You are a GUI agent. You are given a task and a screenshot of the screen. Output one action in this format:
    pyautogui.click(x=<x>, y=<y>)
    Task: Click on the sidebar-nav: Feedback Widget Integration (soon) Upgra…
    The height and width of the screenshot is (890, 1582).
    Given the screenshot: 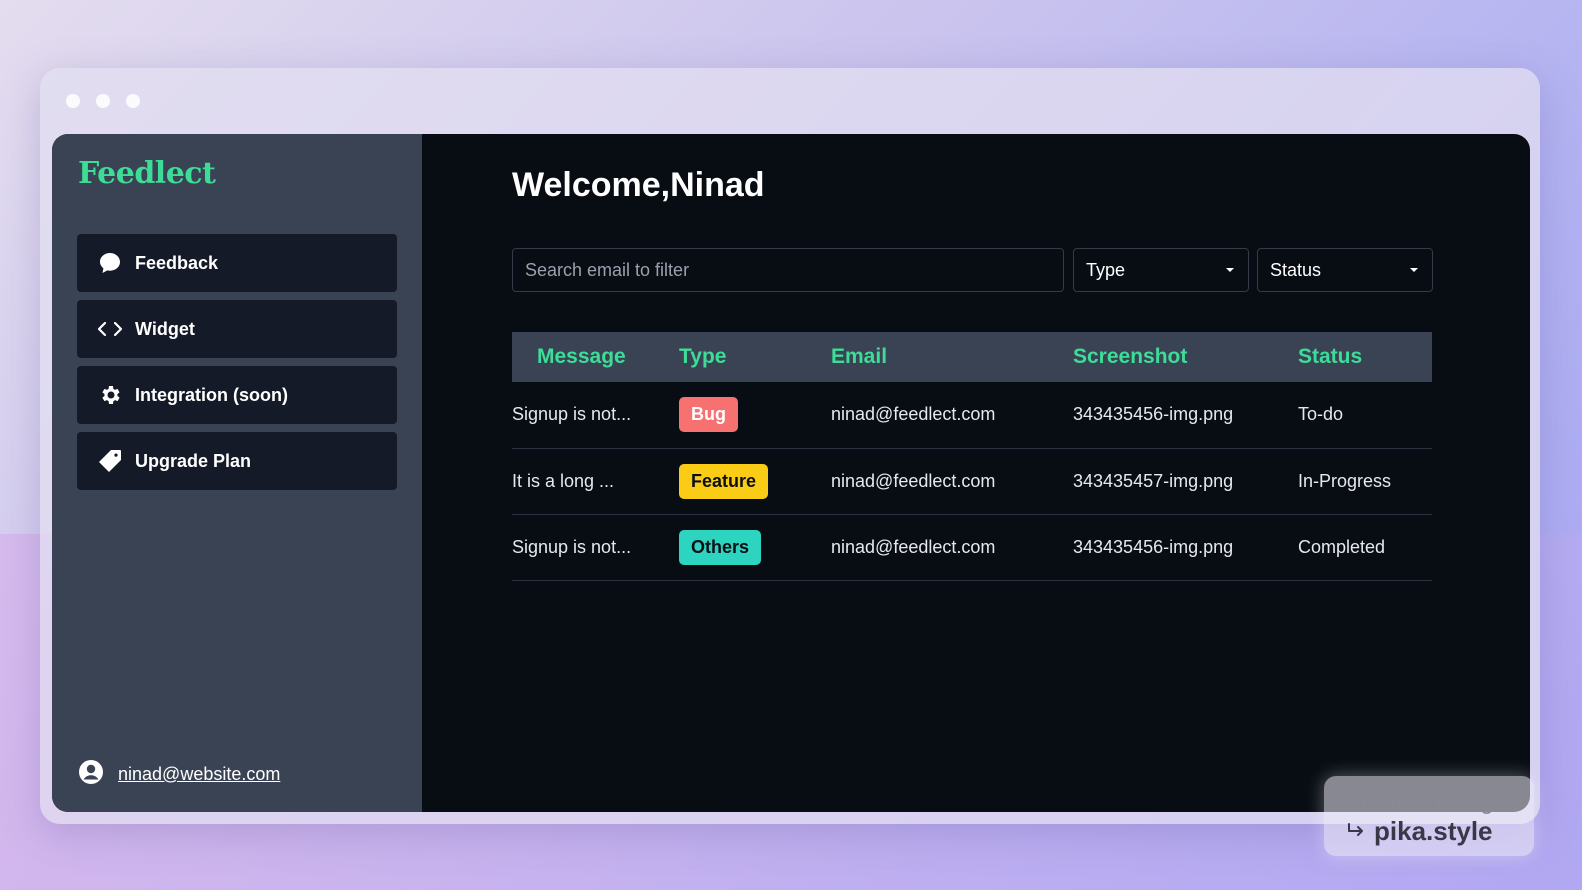 What is the action you would take?
    pyautogui.click(x=237, y=366)
    